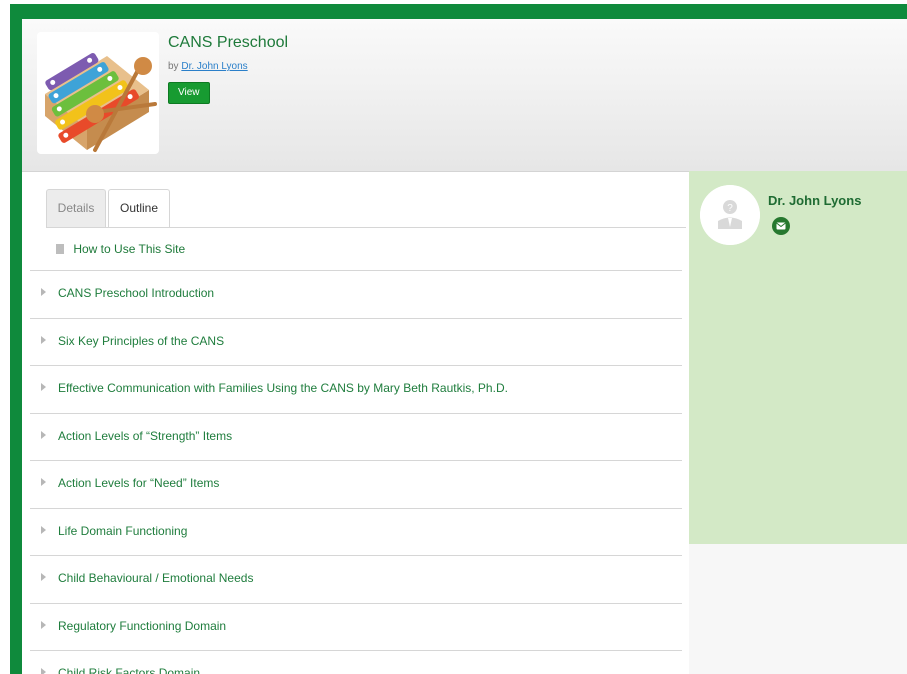 The image size is (907, 674). Describe the element at coordinates (356, 484) in the screenshot. I see `outline-item: Action Levels for “Need” Items` at that location.